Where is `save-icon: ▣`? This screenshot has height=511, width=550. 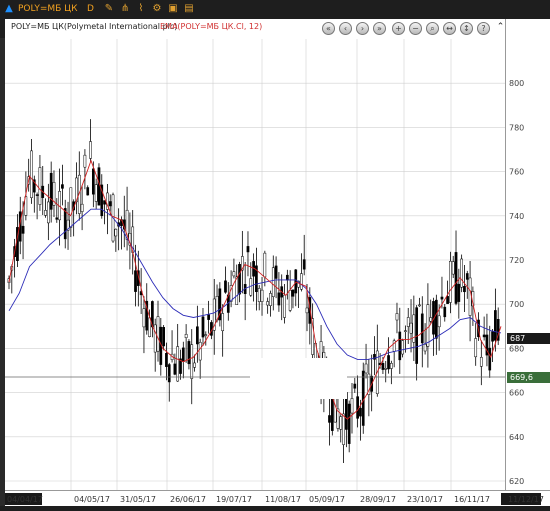
save-icon: ▣ is located at coordinates (173, 9).